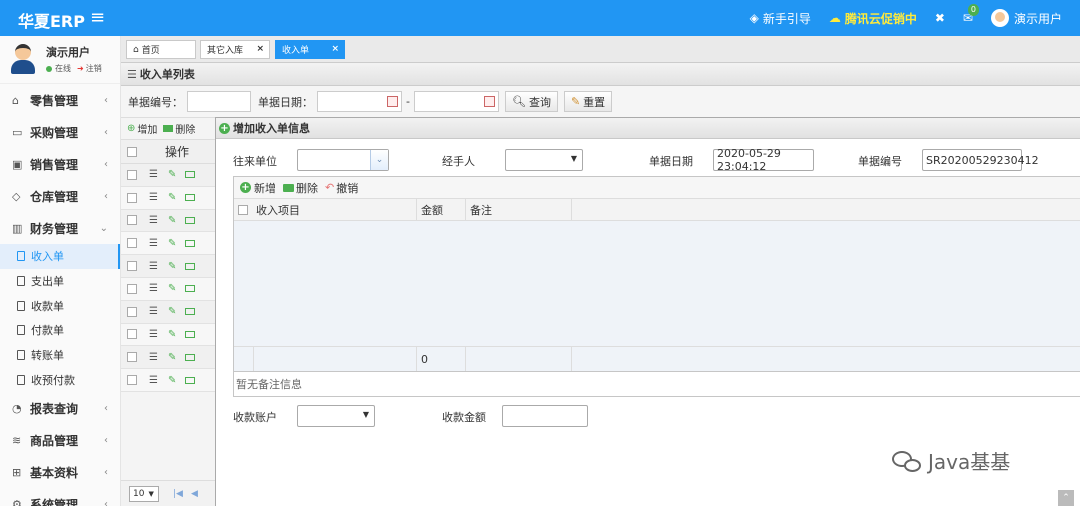  Describe the element at coordinates (1026, 18) in the screenshot. I see `user-menu: 演示用户` at that location.